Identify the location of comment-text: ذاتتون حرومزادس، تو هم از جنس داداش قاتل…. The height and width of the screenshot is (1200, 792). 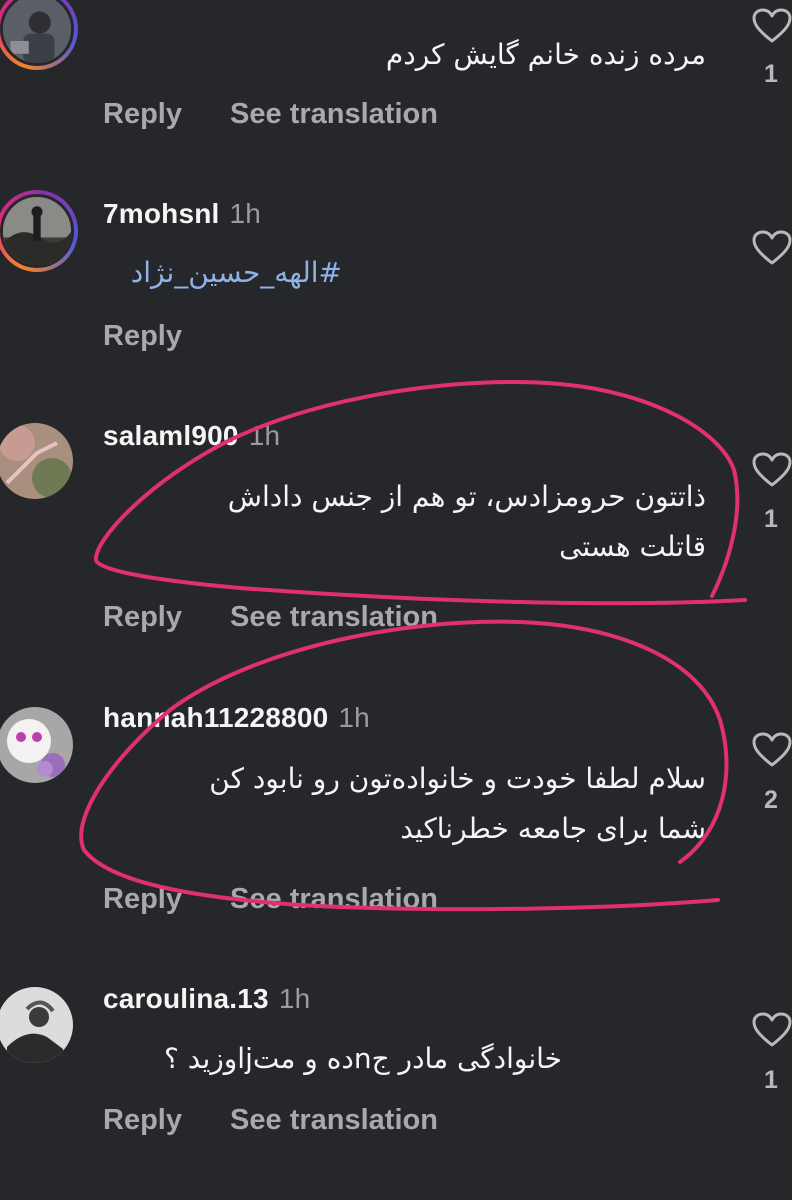
(467, 522).